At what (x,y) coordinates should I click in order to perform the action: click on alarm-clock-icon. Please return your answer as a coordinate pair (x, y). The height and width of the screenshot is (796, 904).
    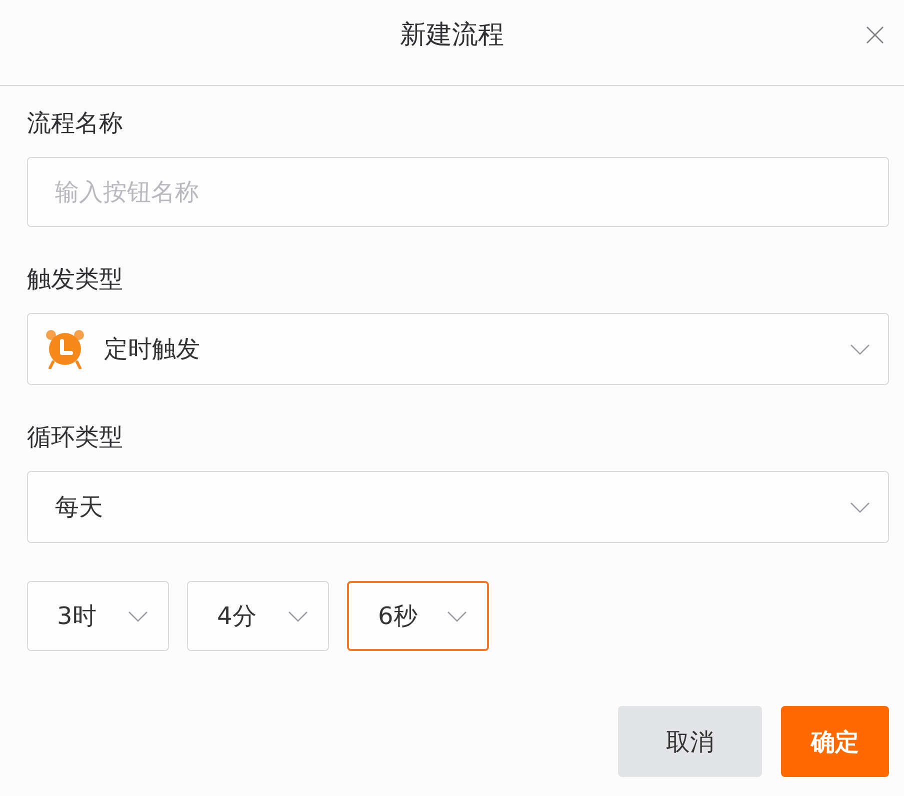
    Looking at the image, I should click on (65, 349).